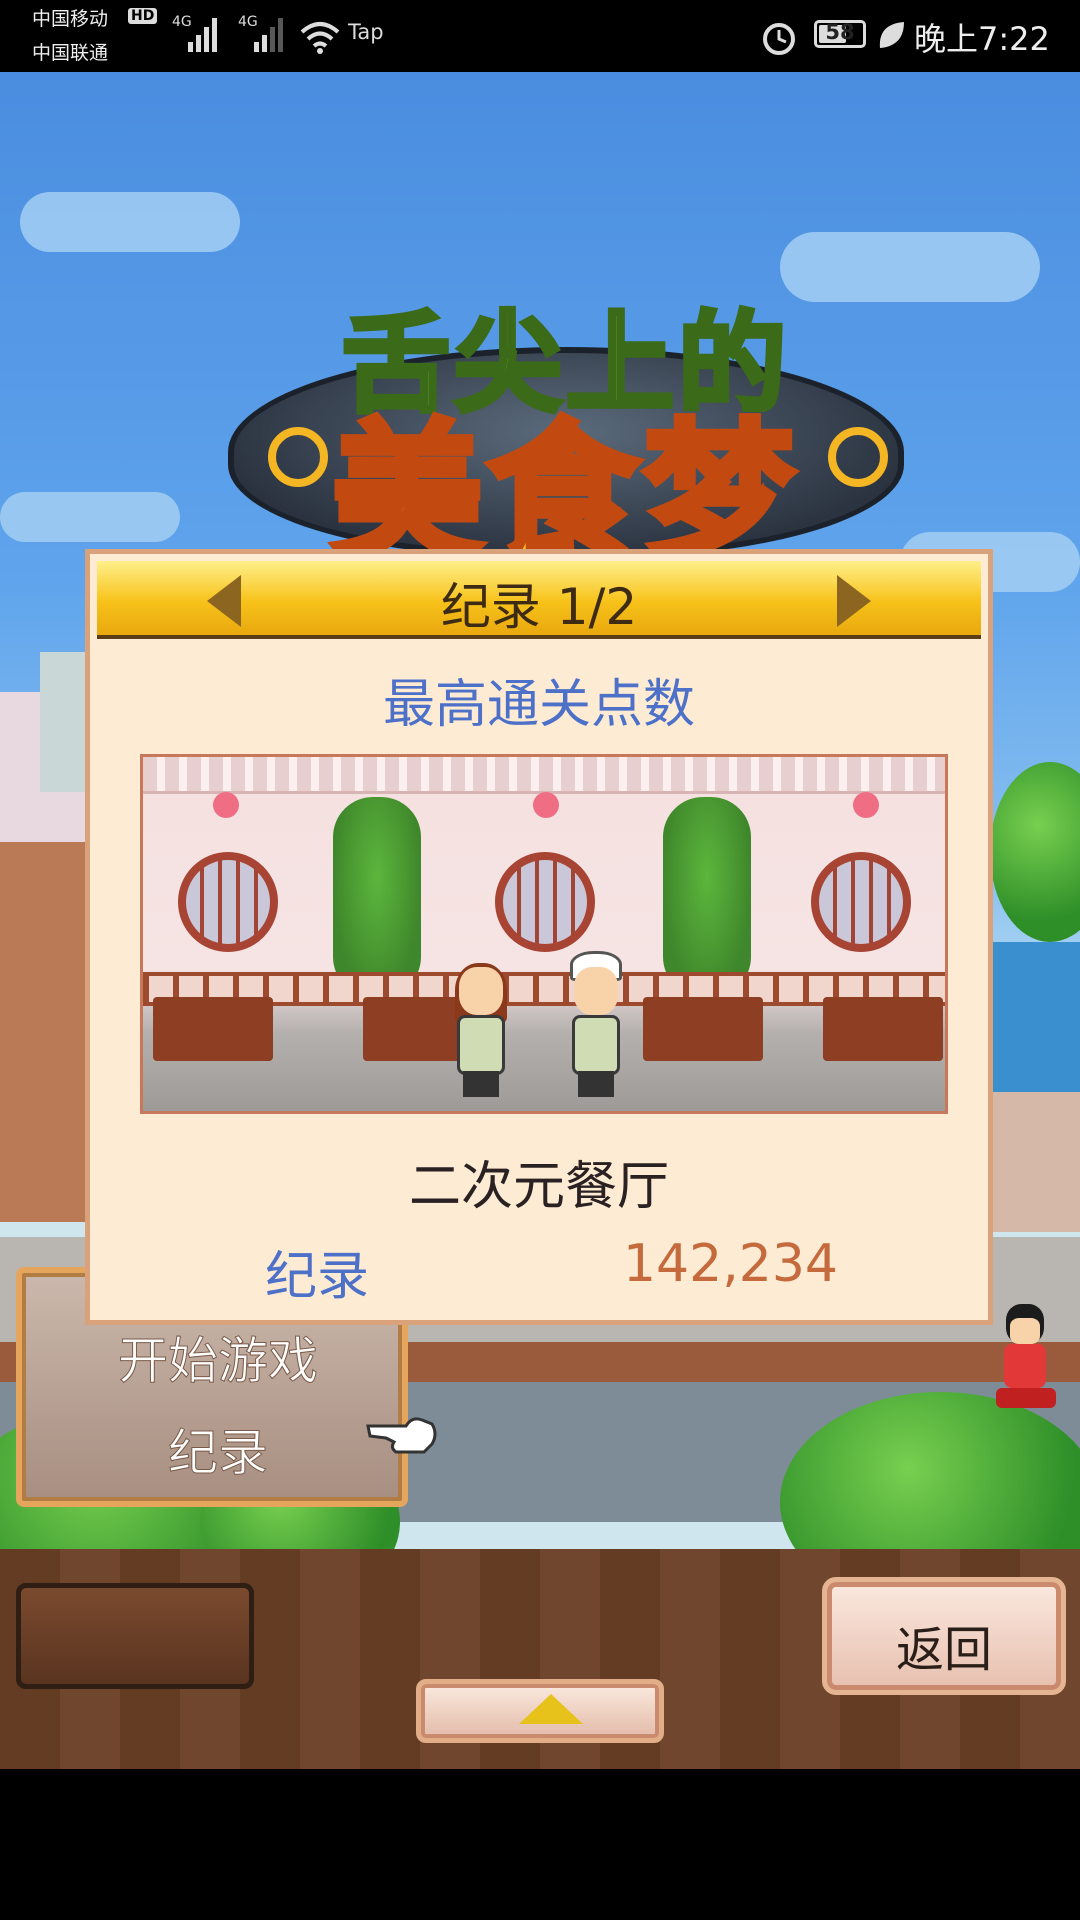  What do you see at coordinates (135, 1636) in the screenshot?
I see `empty-slot` at bounding box center [135, 1636].